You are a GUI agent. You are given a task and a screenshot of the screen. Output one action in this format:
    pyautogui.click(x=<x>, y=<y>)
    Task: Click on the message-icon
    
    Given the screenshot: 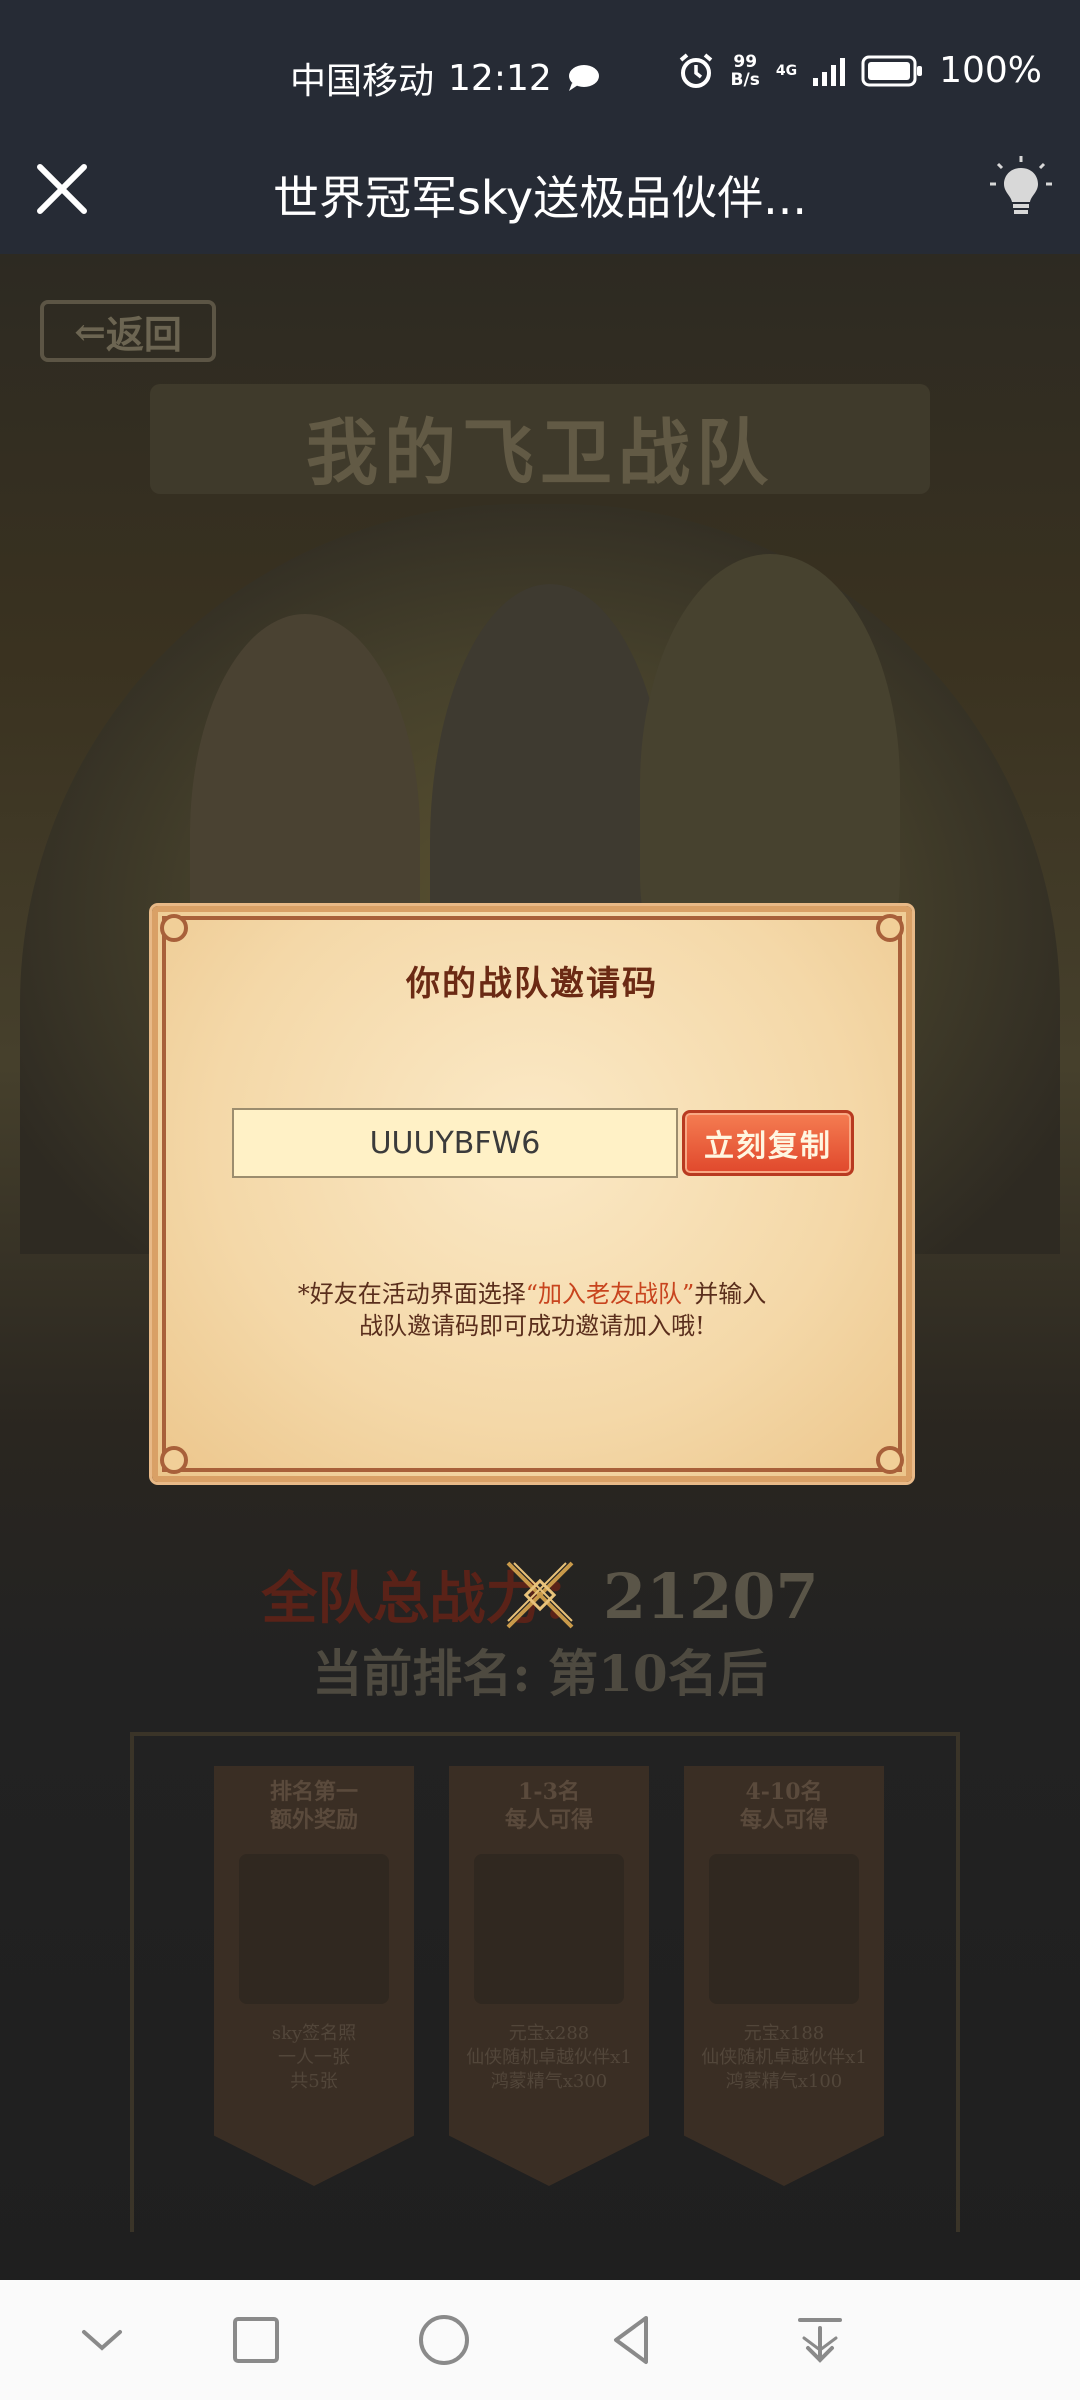 What is the action you would take?
    pyautogui.click(x=583, y=78)
    